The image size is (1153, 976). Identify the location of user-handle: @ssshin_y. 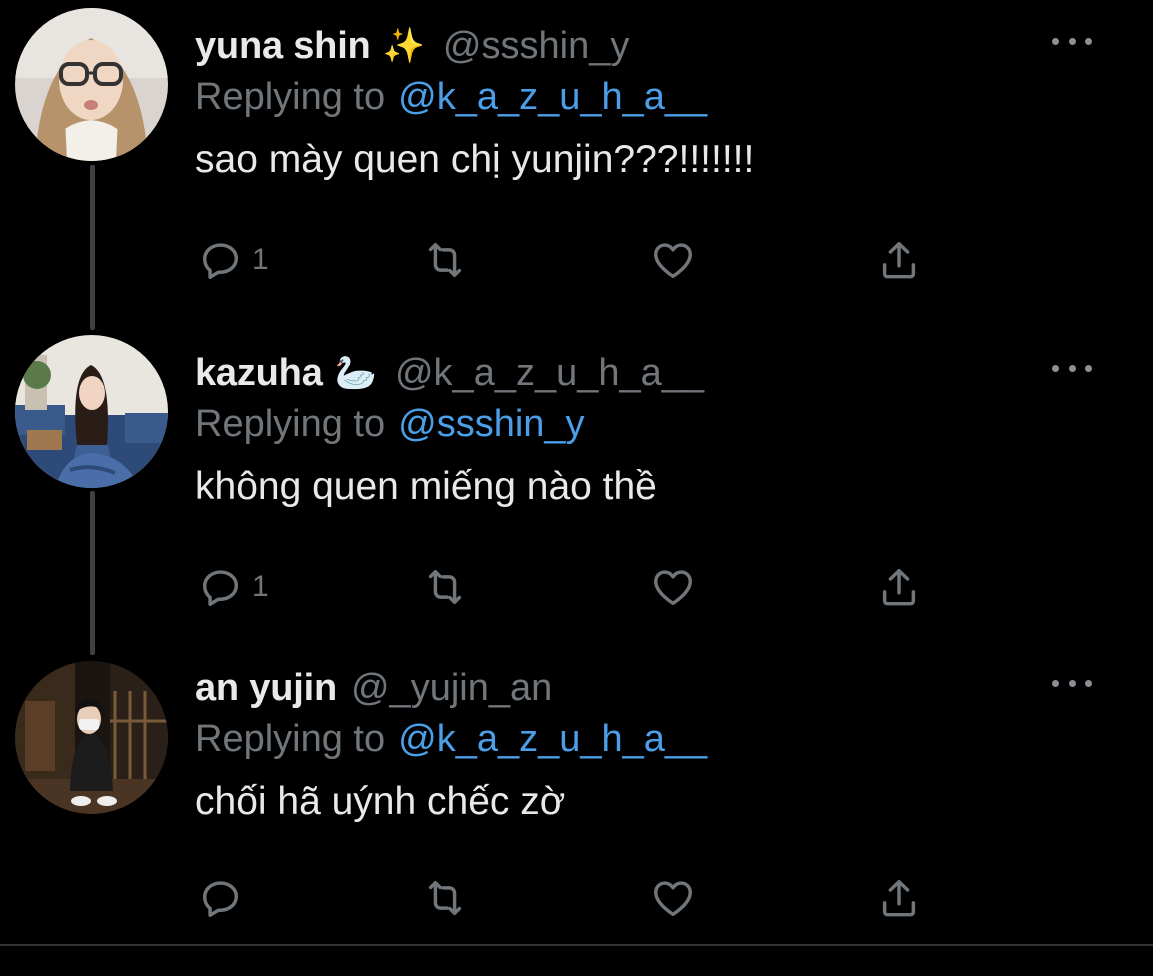
(536, 46).